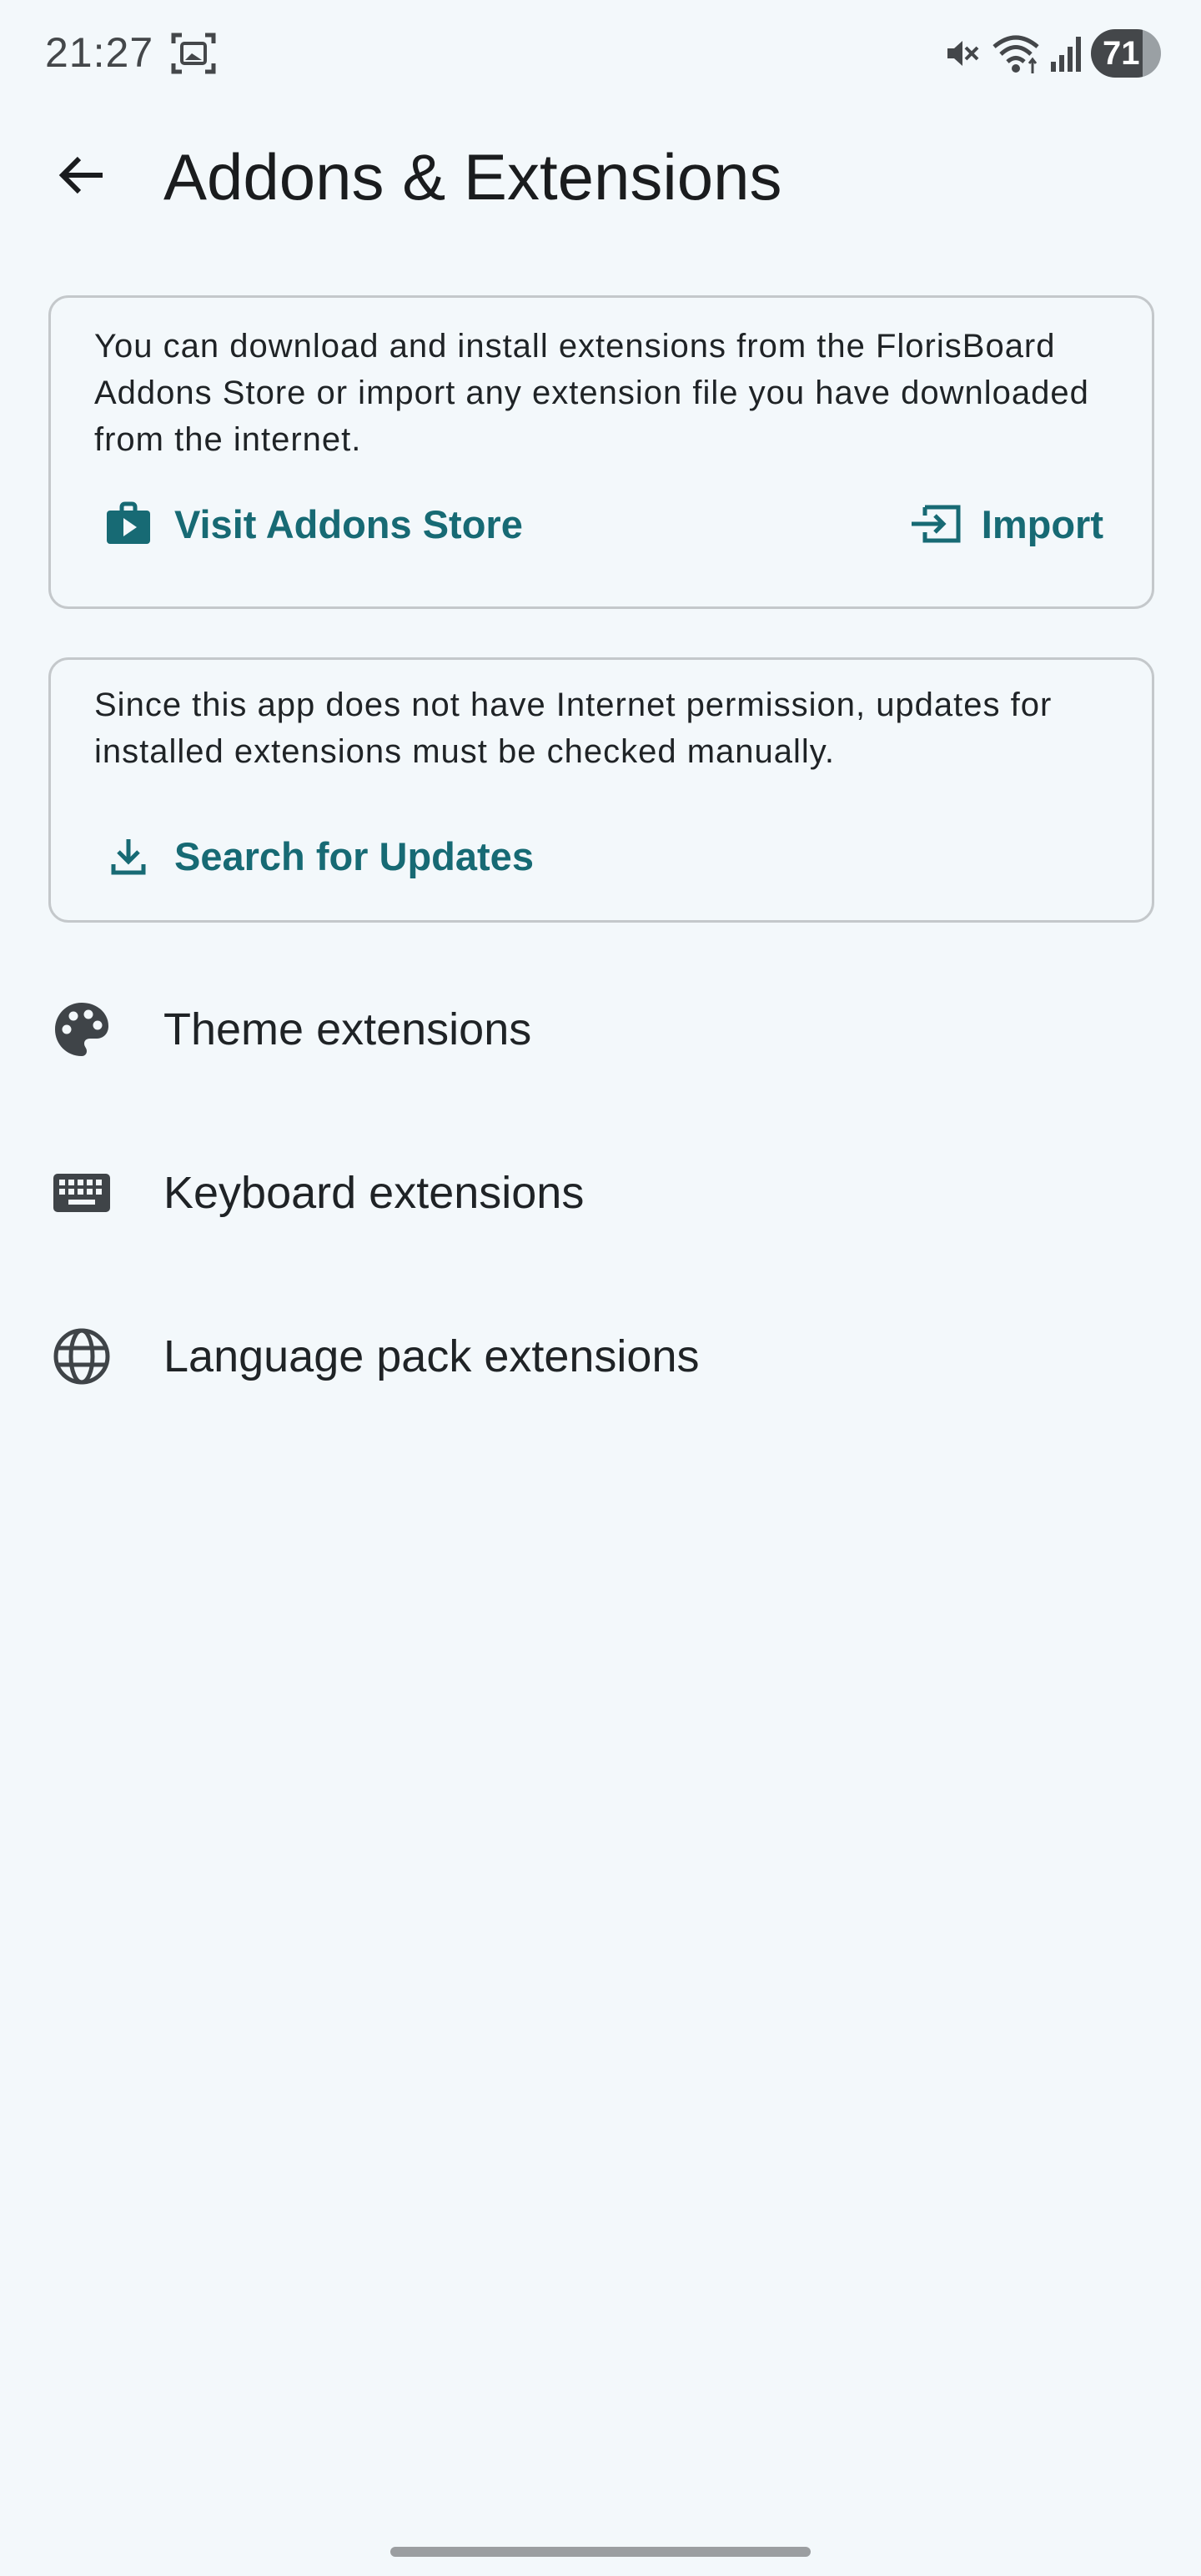  Describe the element at coordinates (374, 1193) in the screenshot. I see `keyboard-extensions-label: Keyboard extensions` at that location.